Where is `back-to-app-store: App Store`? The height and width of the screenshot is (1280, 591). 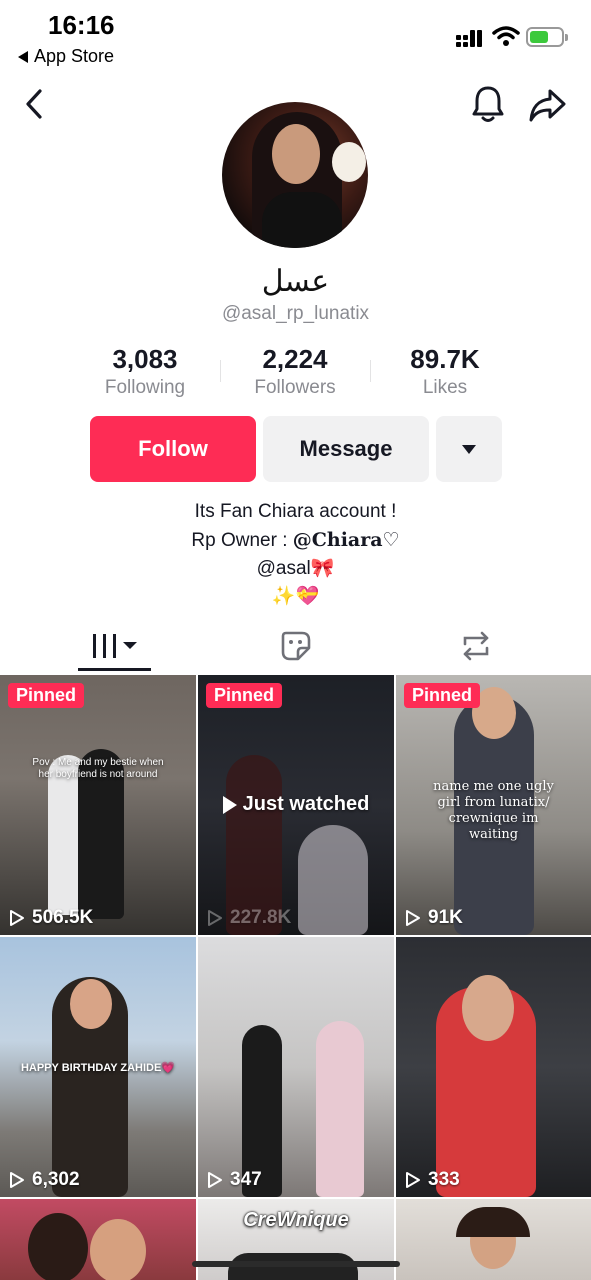
back-to-app-store: App Store is located at coordinates (66, 56).